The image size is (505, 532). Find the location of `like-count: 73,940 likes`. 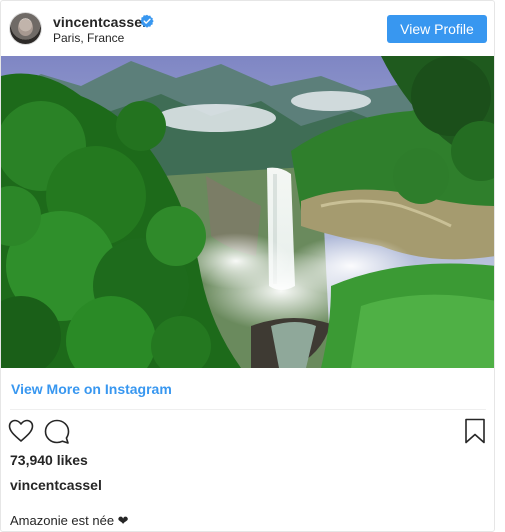

like-count: 73,940 likes is located at coordinates (49, 460).